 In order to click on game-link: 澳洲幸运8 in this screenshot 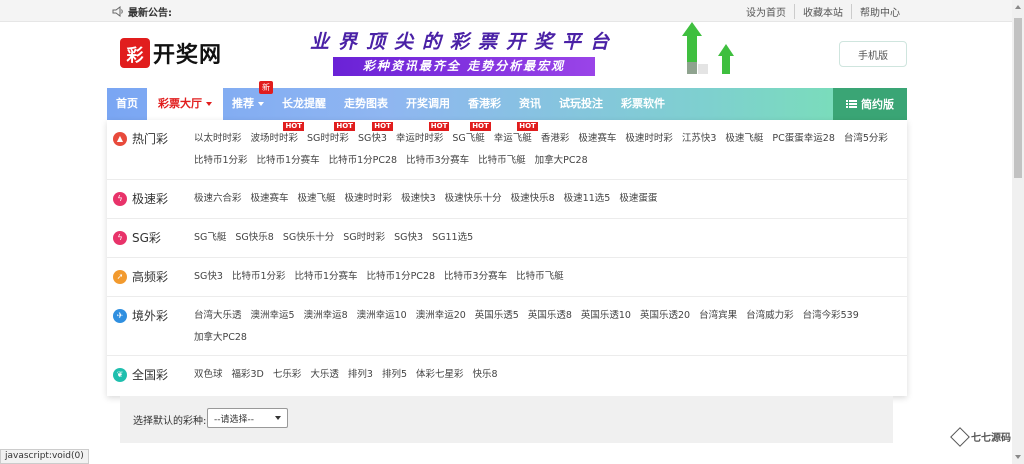, I will do `click(326, 315)`.